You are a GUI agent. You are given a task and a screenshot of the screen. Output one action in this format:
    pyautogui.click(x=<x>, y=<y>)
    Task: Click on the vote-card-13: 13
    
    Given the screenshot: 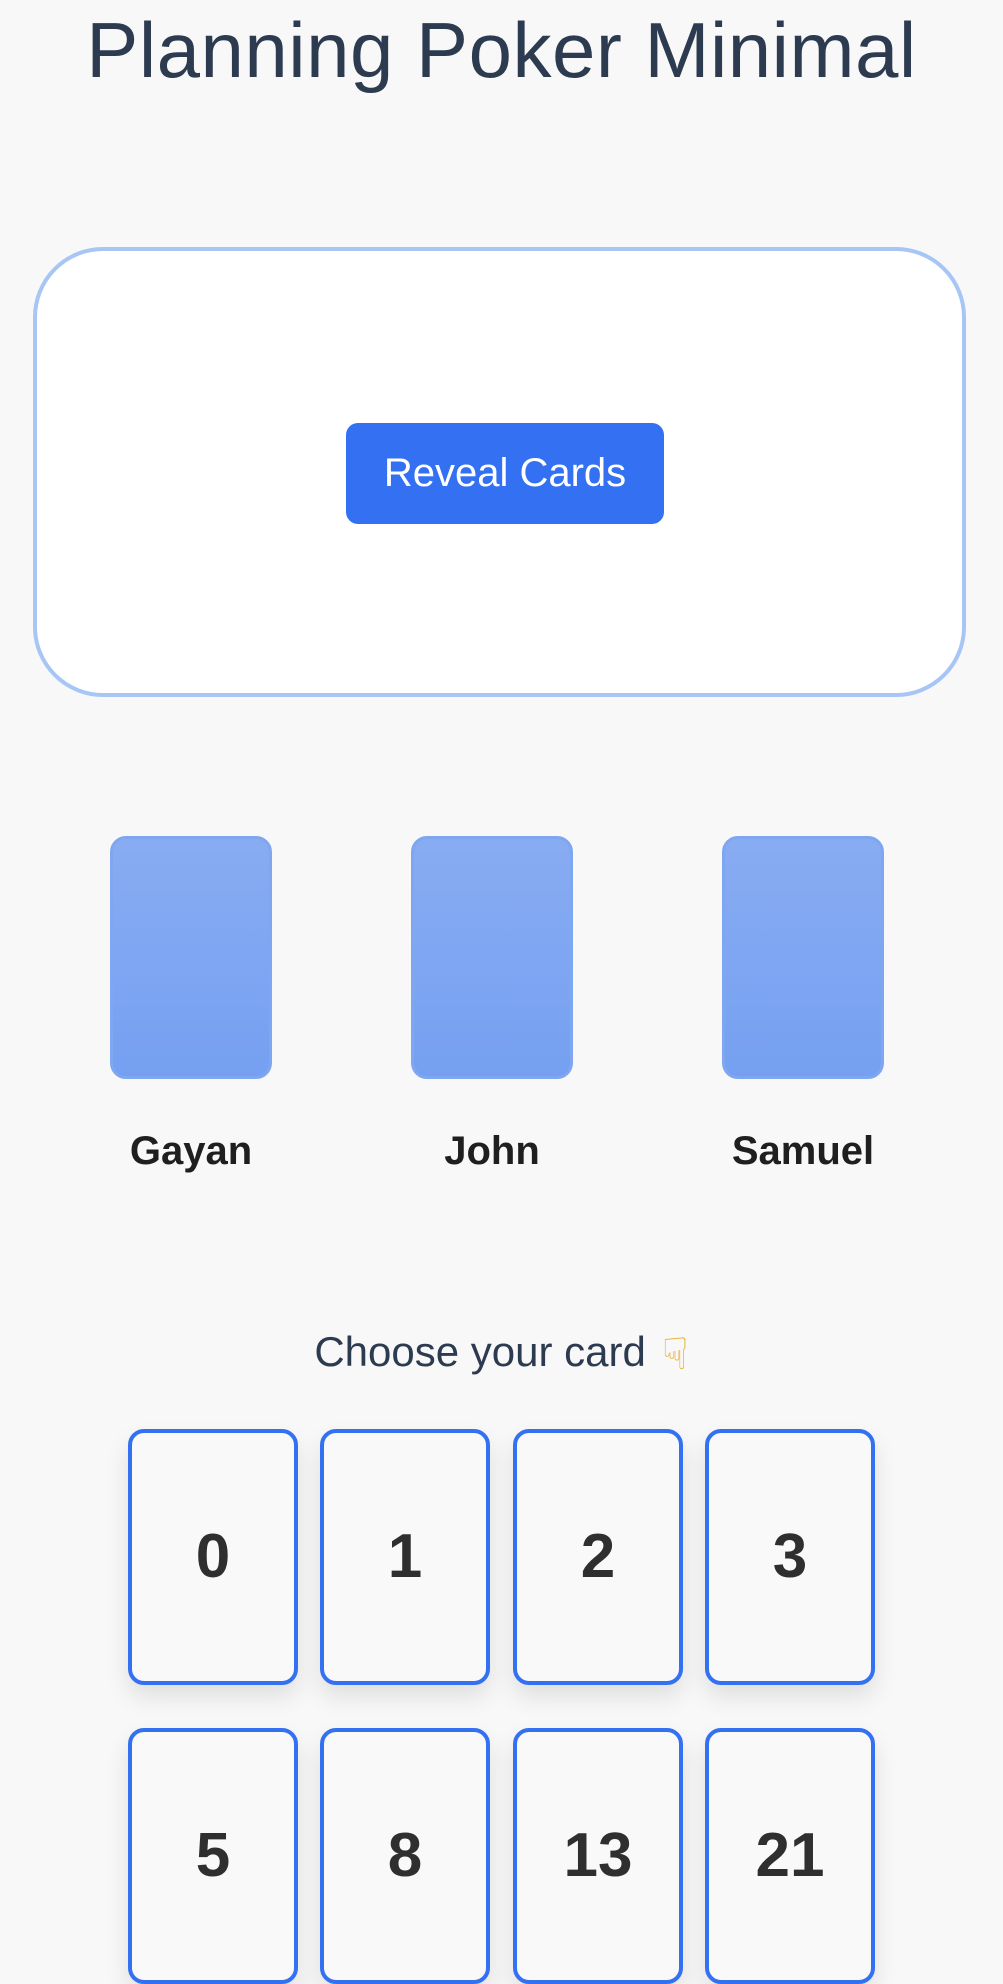 What is the action you would take?
    pyautogui.click(x=598, y=1856)
    